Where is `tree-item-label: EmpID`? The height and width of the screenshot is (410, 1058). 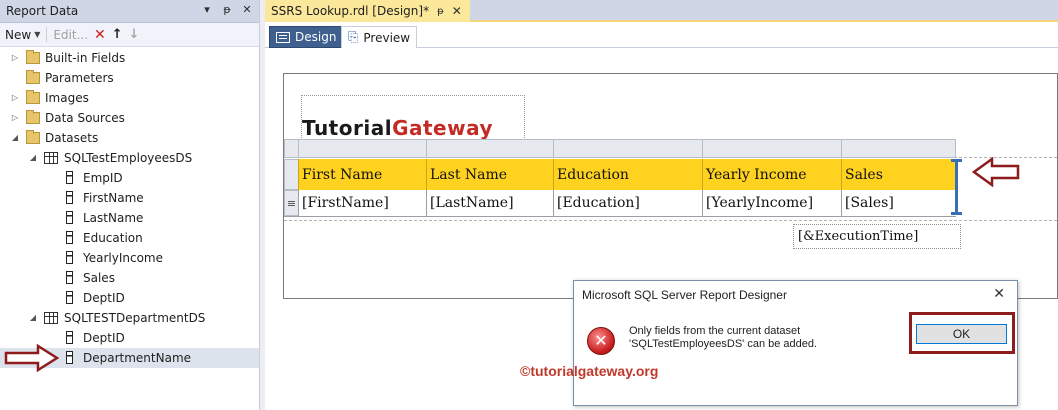
tree-item-label: EmpID is located at coordinates (103, 178).